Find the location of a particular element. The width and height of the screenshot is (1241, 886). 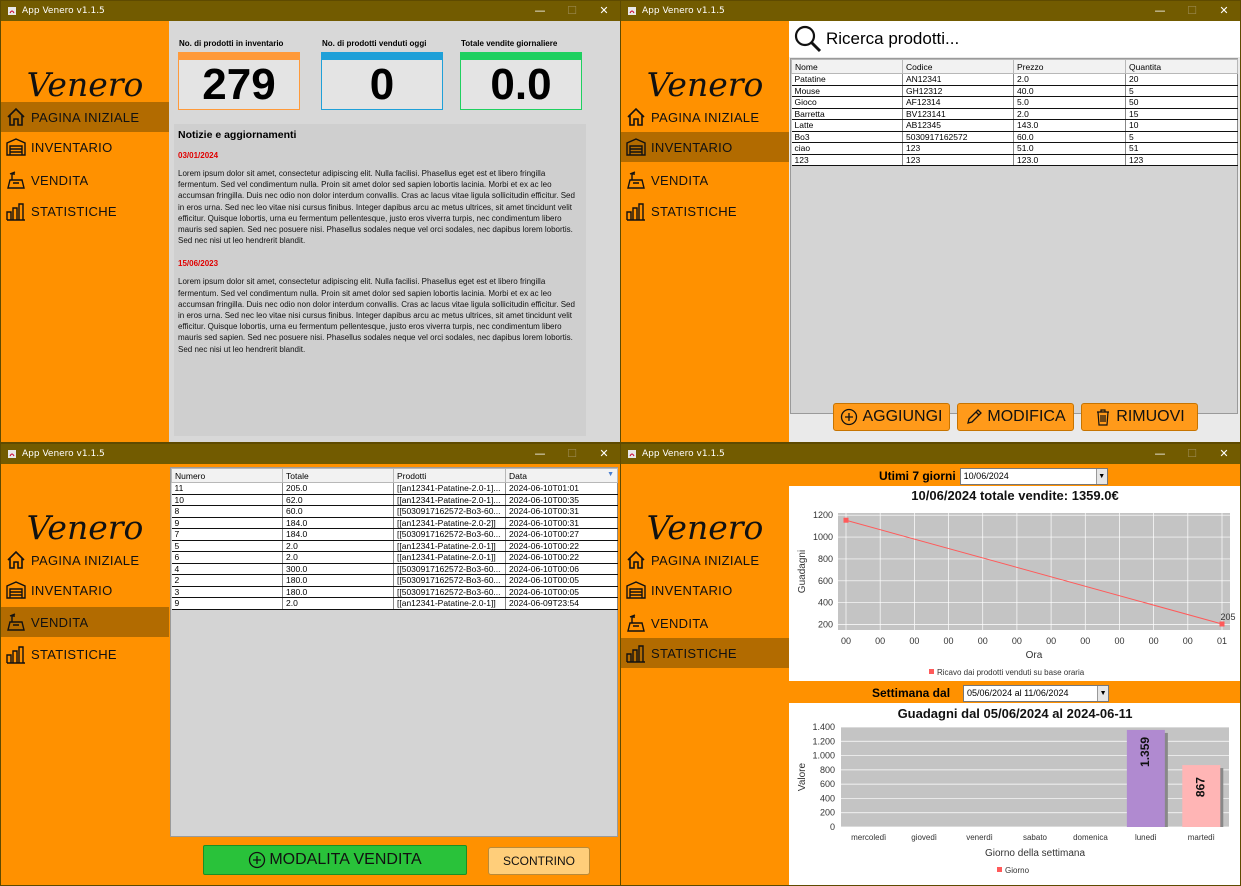

column-header: Nome is located at coordinates (847, 66).